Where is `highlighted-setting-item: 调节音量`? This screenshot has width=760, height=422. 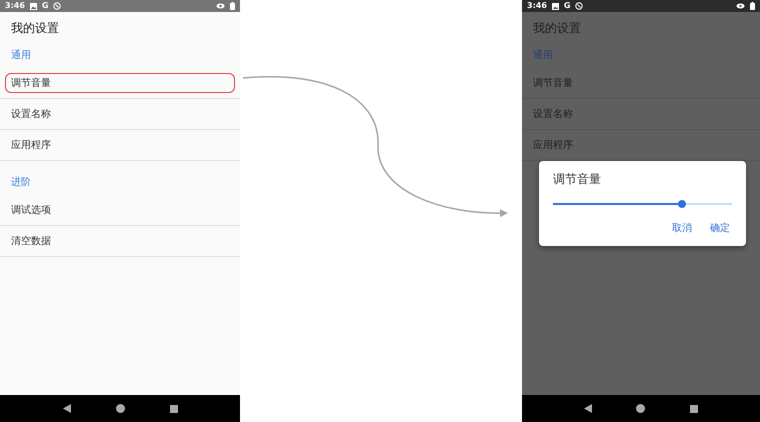 highlighted-setting-item: 调节音量 is located at coordinates (120, 83).